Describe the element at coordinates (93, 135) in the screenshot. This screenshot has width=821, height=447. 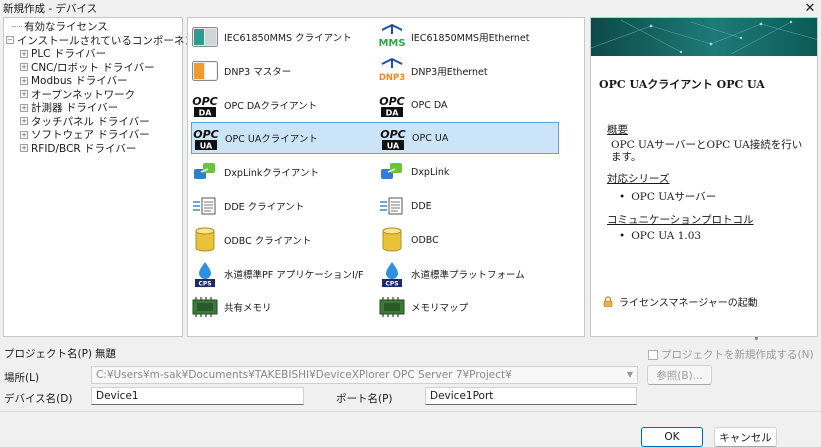
I see `tree-item: + ソフトウェア ドライバー` at that location.